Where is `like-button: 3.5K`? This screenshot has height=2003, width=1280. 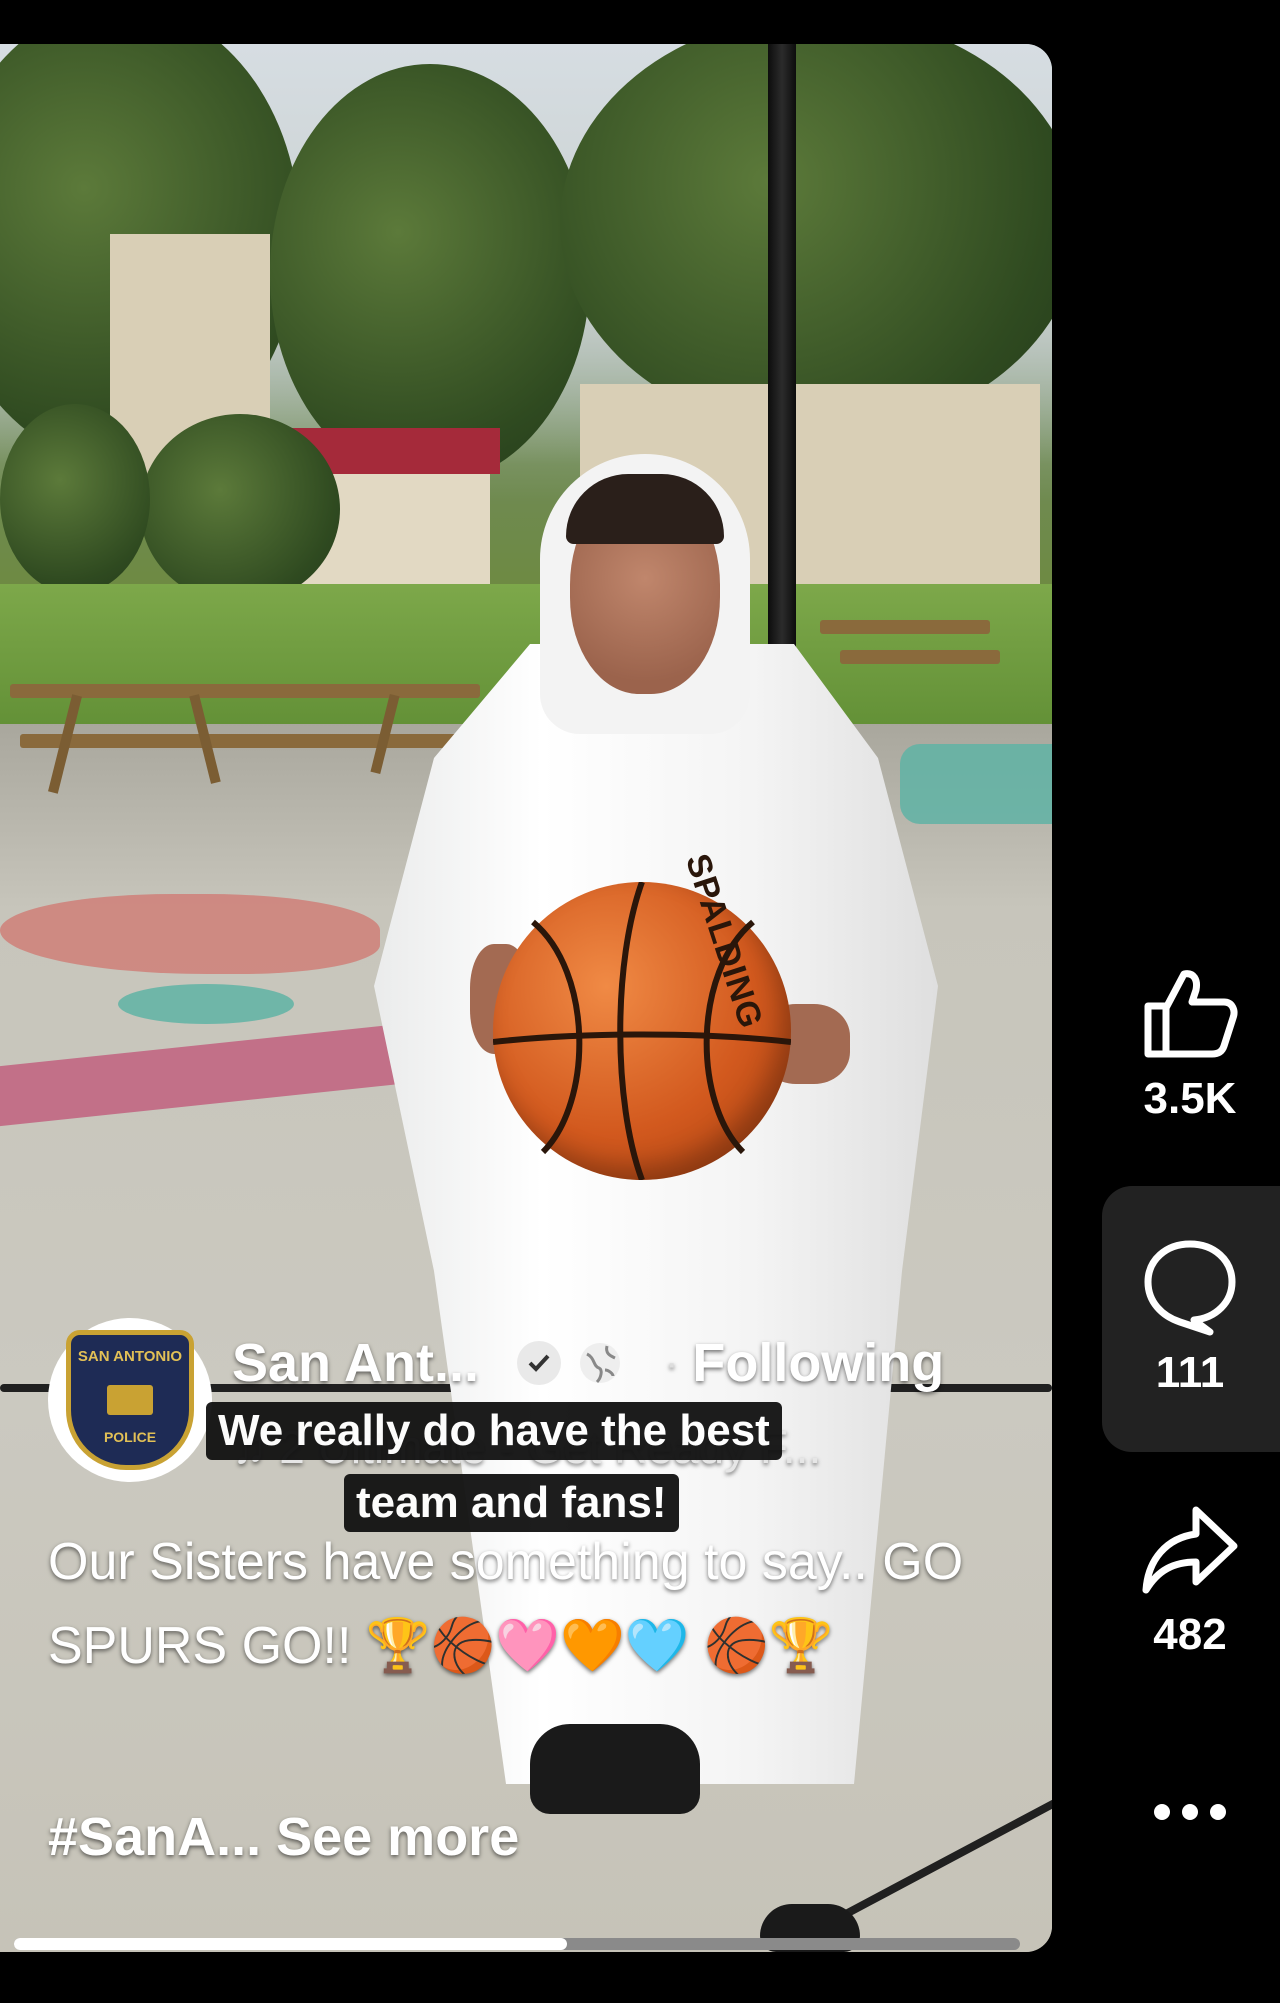 like-button: 3.5K is located at coordinates (1190, 1045).